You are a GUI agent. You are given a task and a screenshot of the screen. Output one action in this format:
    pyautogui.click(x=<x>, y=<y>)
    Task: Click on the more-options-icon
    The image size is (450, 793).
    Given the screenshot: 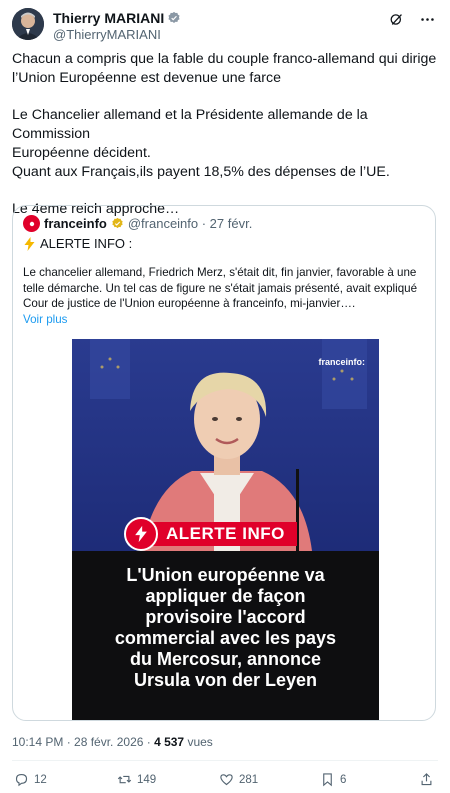 What is the action you would take?
    pyautogui.click(x=427, y=19)
    